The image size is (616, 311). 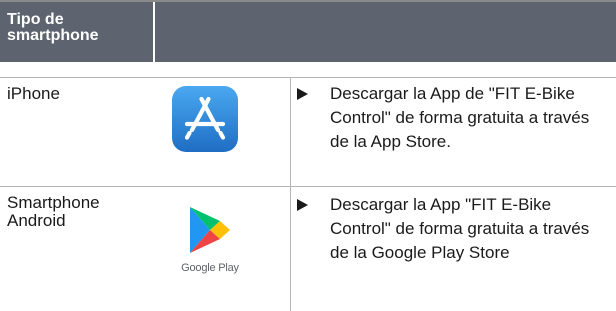 I want to click on device-name-android: Smartphone Android, so click(x=53, y=211).